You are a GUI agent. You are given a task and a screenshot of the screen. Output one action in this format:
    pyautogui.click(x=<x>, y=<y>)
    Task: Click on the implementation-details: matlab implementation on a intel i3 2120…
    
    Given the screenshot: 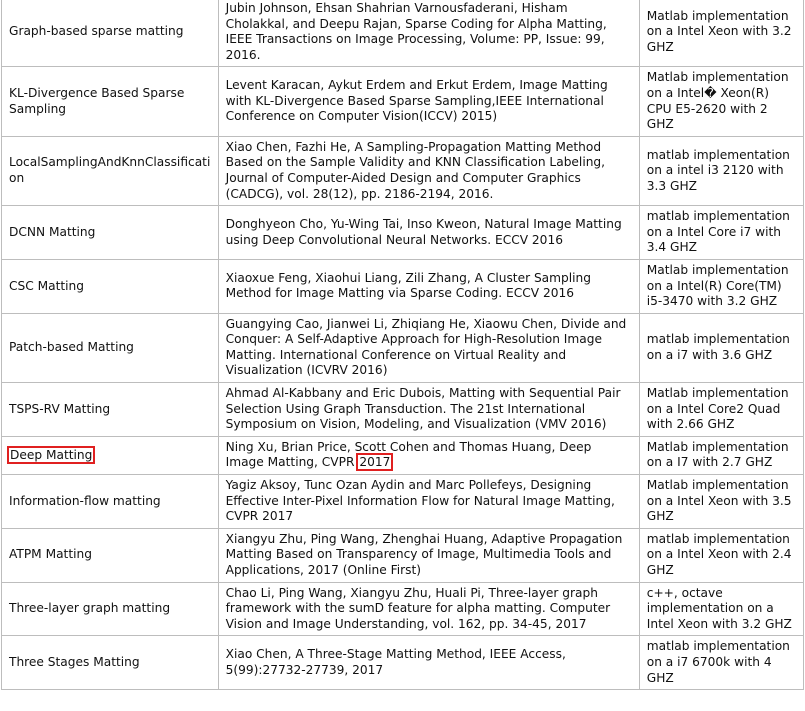 What is the action you would take?
    pyautogui.click(x=721, y=171)
    